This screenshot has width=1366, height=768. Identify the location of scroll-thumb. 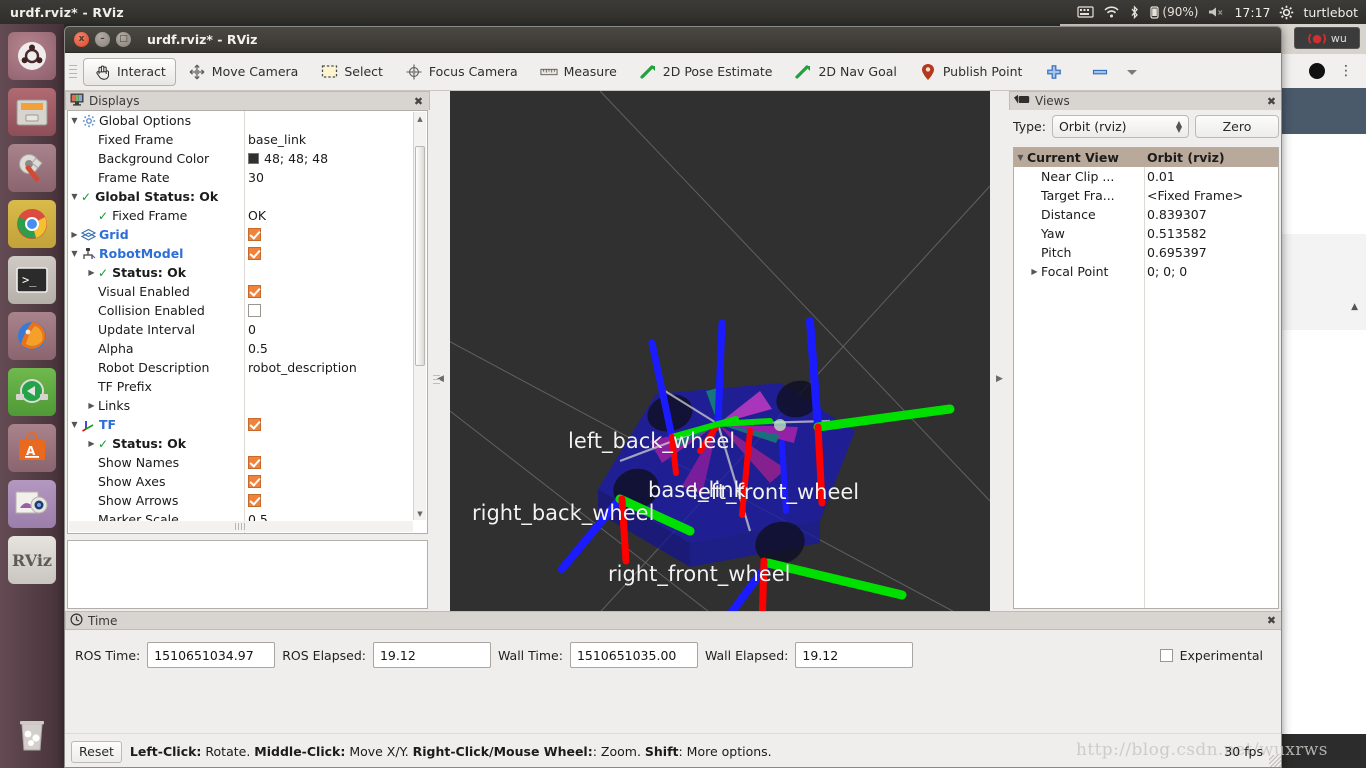
(420, 256).